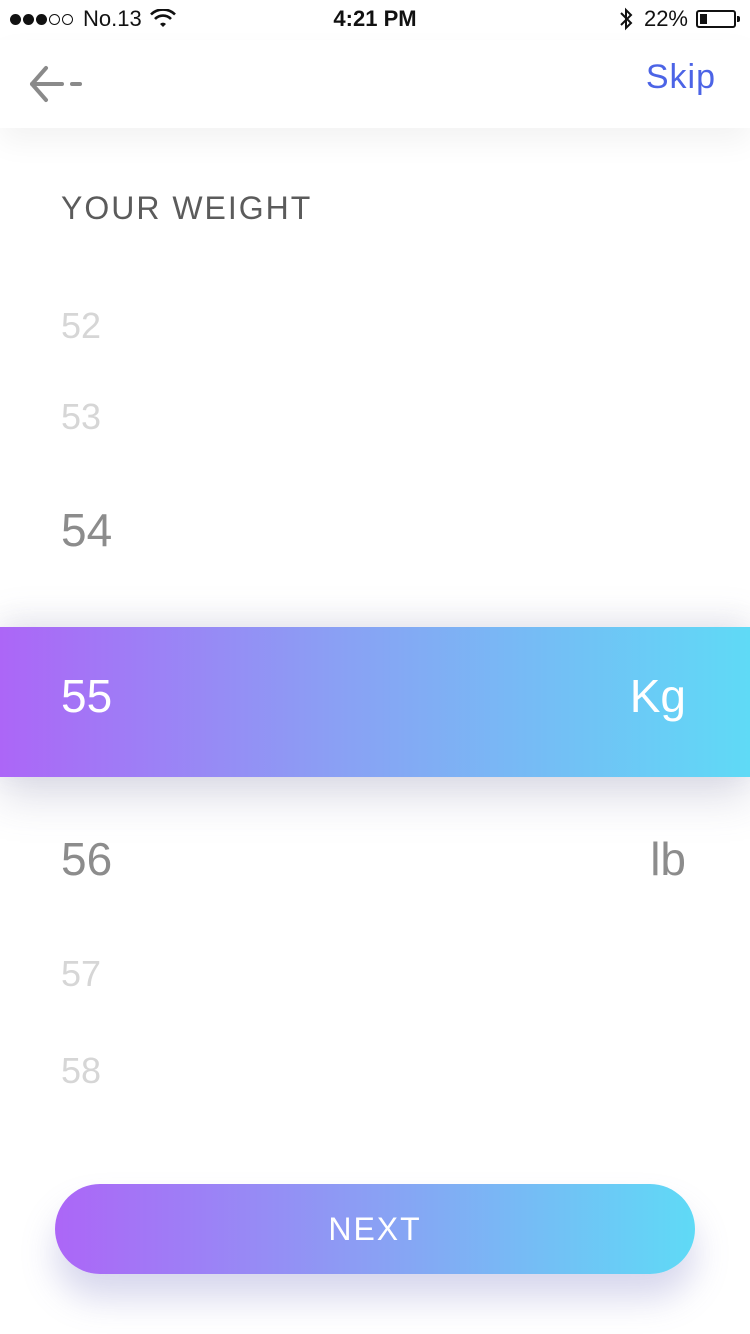 Image resolution: width=750 pixels, height=1334 pixels. I want to click on bluetooth-icon, so click(626, 19).